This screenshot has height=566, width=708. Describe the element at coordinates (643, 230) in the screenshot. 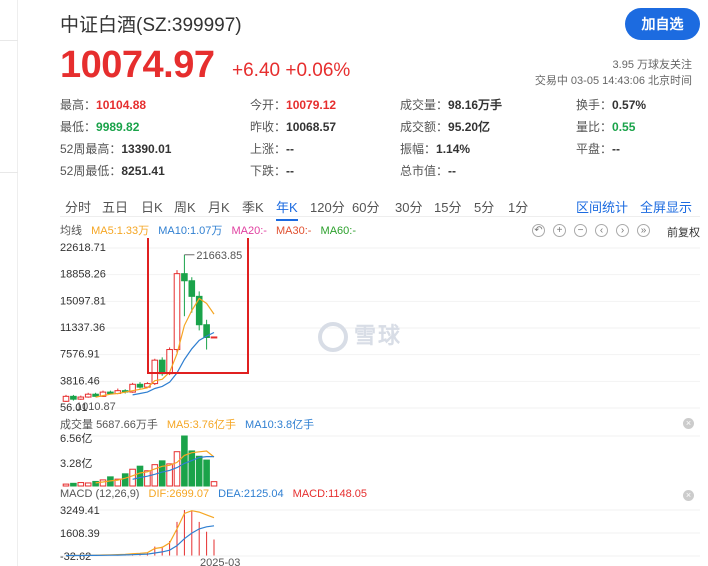

I see `scroll-end-icon: »` at that location.